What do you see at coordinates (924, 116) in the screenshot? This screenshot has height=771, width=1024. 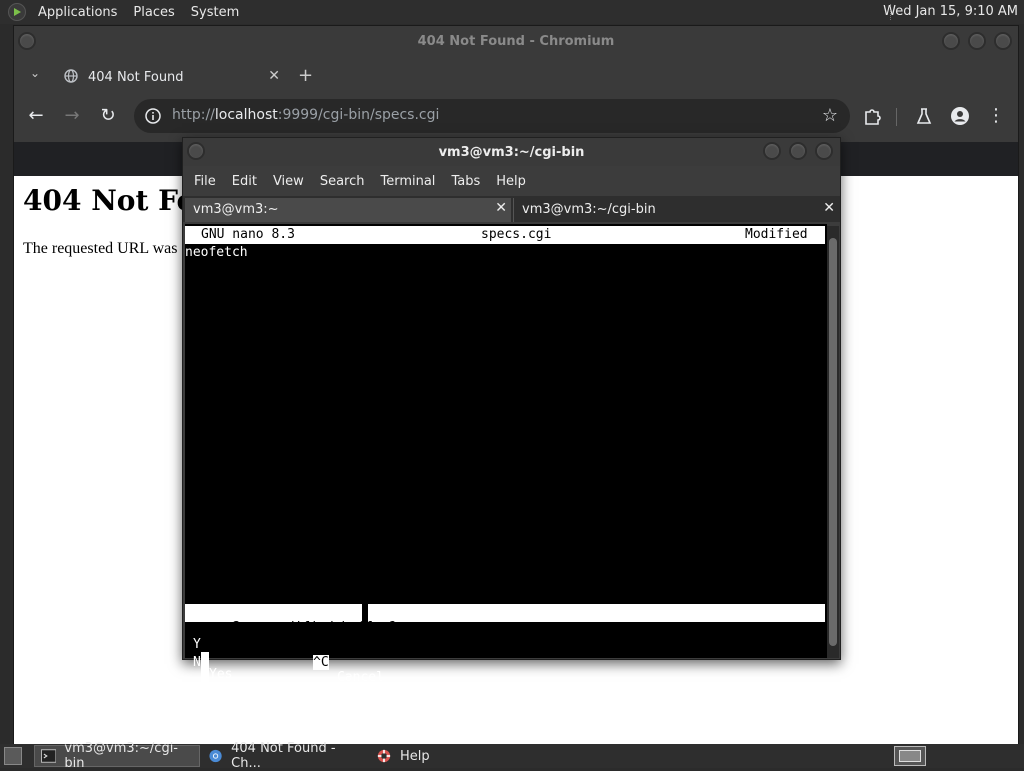 I see `labs-flask-icon` at bounding box center [924, 116].